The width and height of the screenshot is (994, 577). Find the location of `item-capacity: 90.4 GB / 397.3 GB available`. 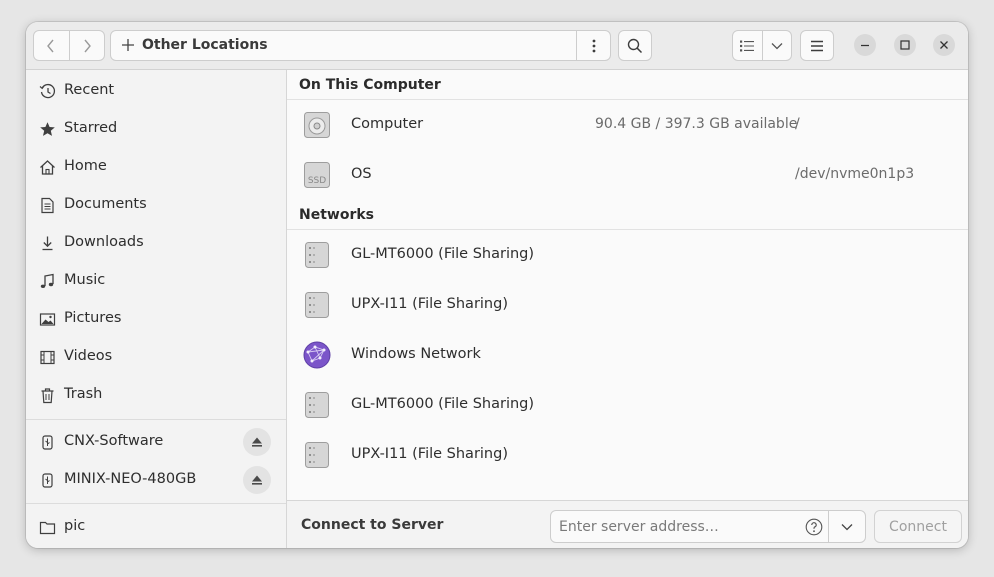

item-capacity: 90.4 GB / 397.3 GB available is located at coordinates (696, 124).